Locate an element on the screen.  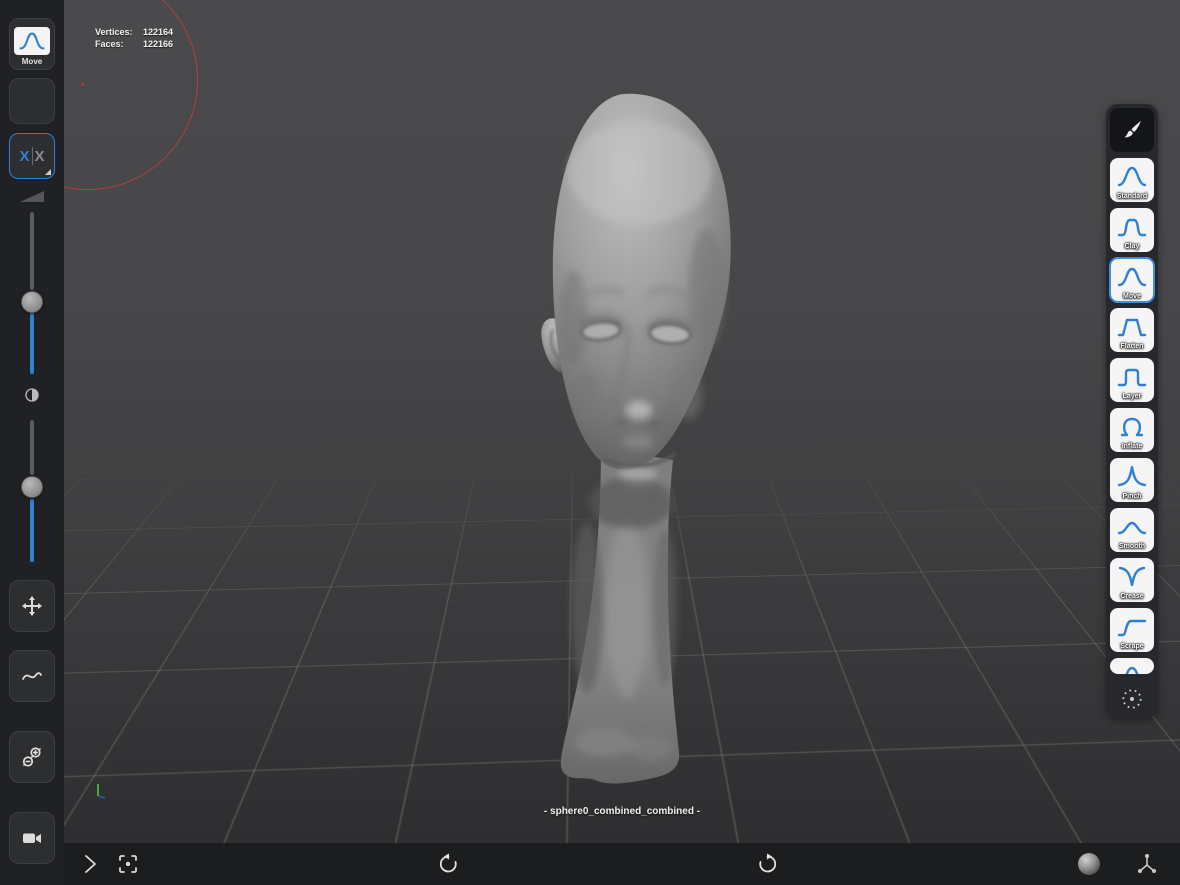
clipped-falloff-curve-icon is located at coordinates (1132, 670).